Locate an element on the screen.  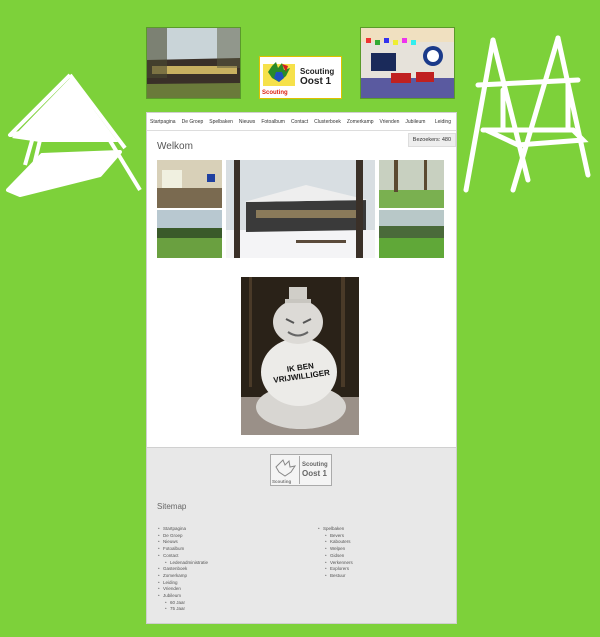
sitemap-link: Jubileum is located at coordinates (182, 596).